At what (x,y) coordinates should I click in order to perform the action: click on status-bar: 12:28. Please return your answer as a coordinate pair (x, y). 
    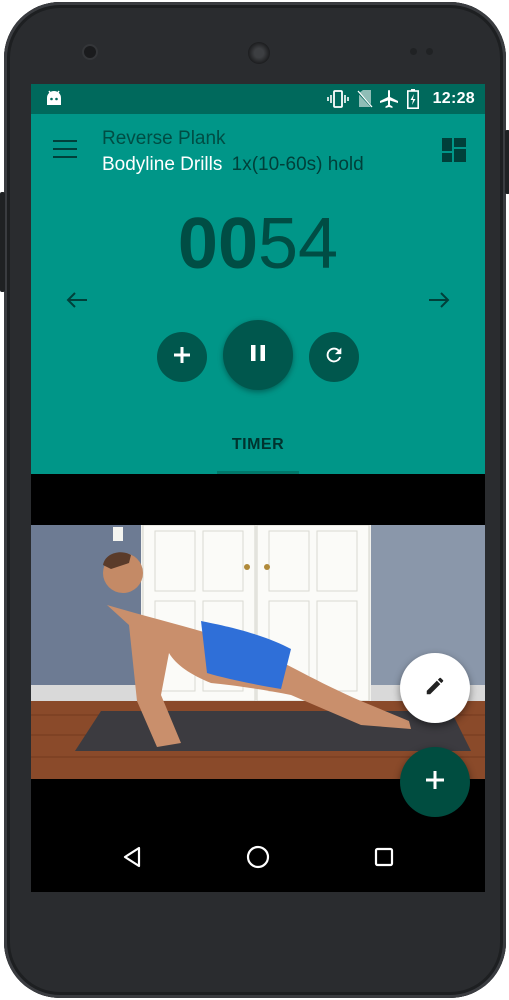
    Looking at the image, I should click on (258, 99).